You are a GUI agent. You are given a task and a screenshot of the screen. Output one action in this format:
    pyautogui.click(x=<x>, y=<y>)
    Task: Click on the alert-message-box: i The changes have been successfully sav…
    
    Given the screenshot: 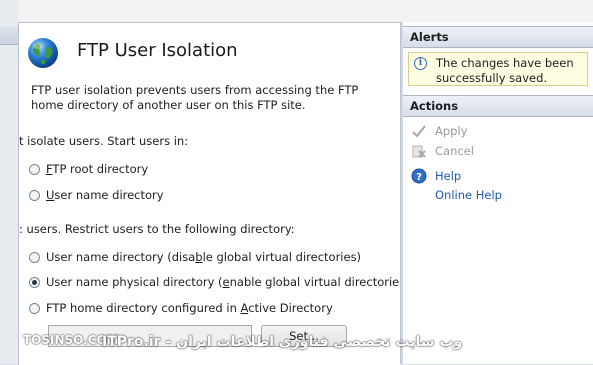 What is the action you would take?
    pyautogui.click(x=498, y=69)
    